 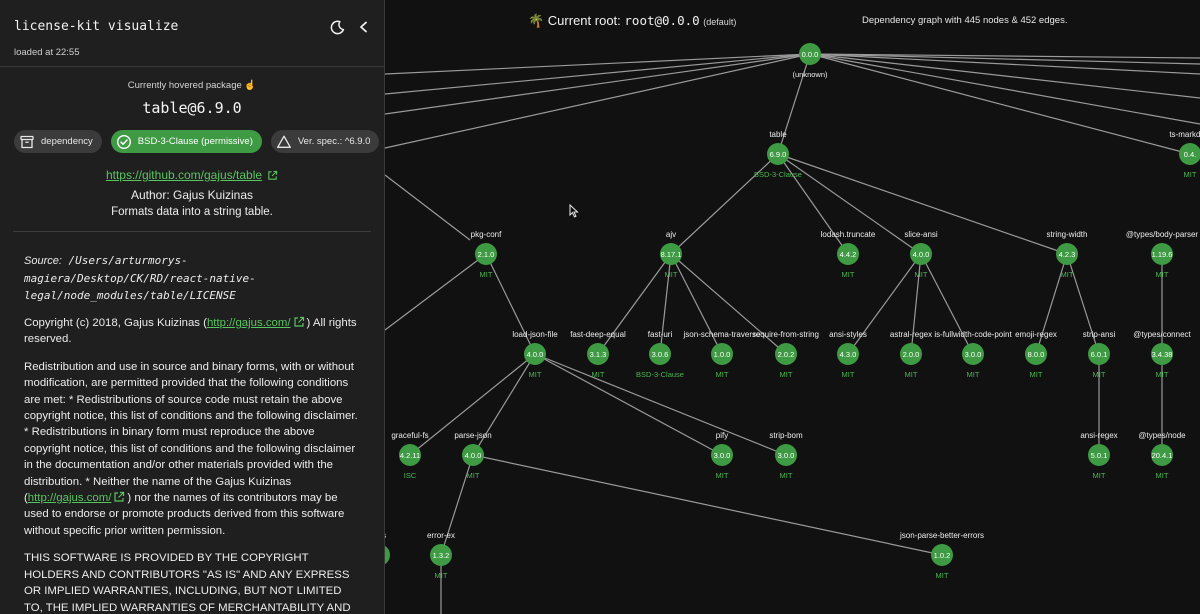 I want to click on app-title: license-kit visualize, so click(x=96, y=26).